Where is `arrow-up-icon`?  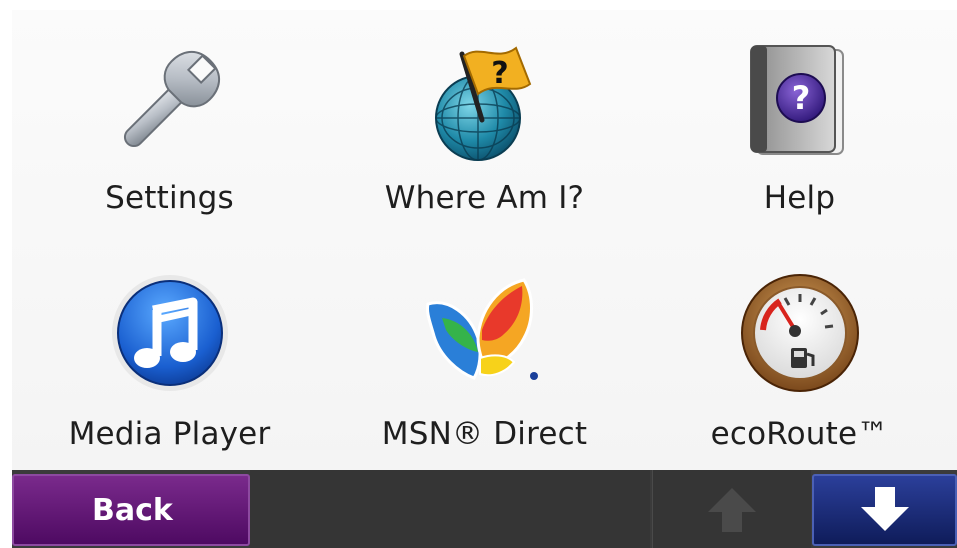 arrow-up-icon is located at coordinates (732, 510).